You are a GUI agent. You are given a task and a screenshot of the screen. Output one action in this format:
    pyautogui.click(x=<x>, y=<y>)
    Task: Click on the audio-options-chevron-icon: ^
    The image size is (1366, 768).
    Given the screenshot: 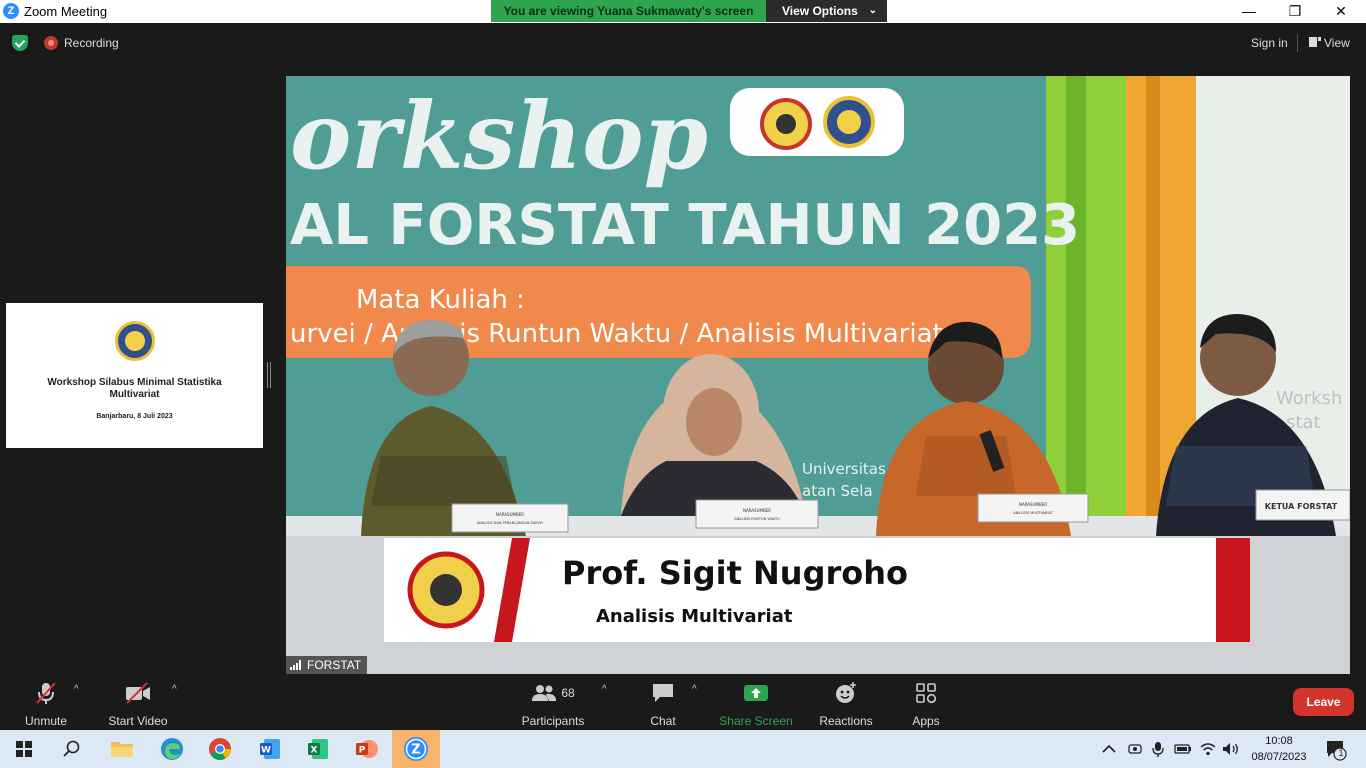 What is the action you would take?
    pyautogui.click(x=76, y=689)
    